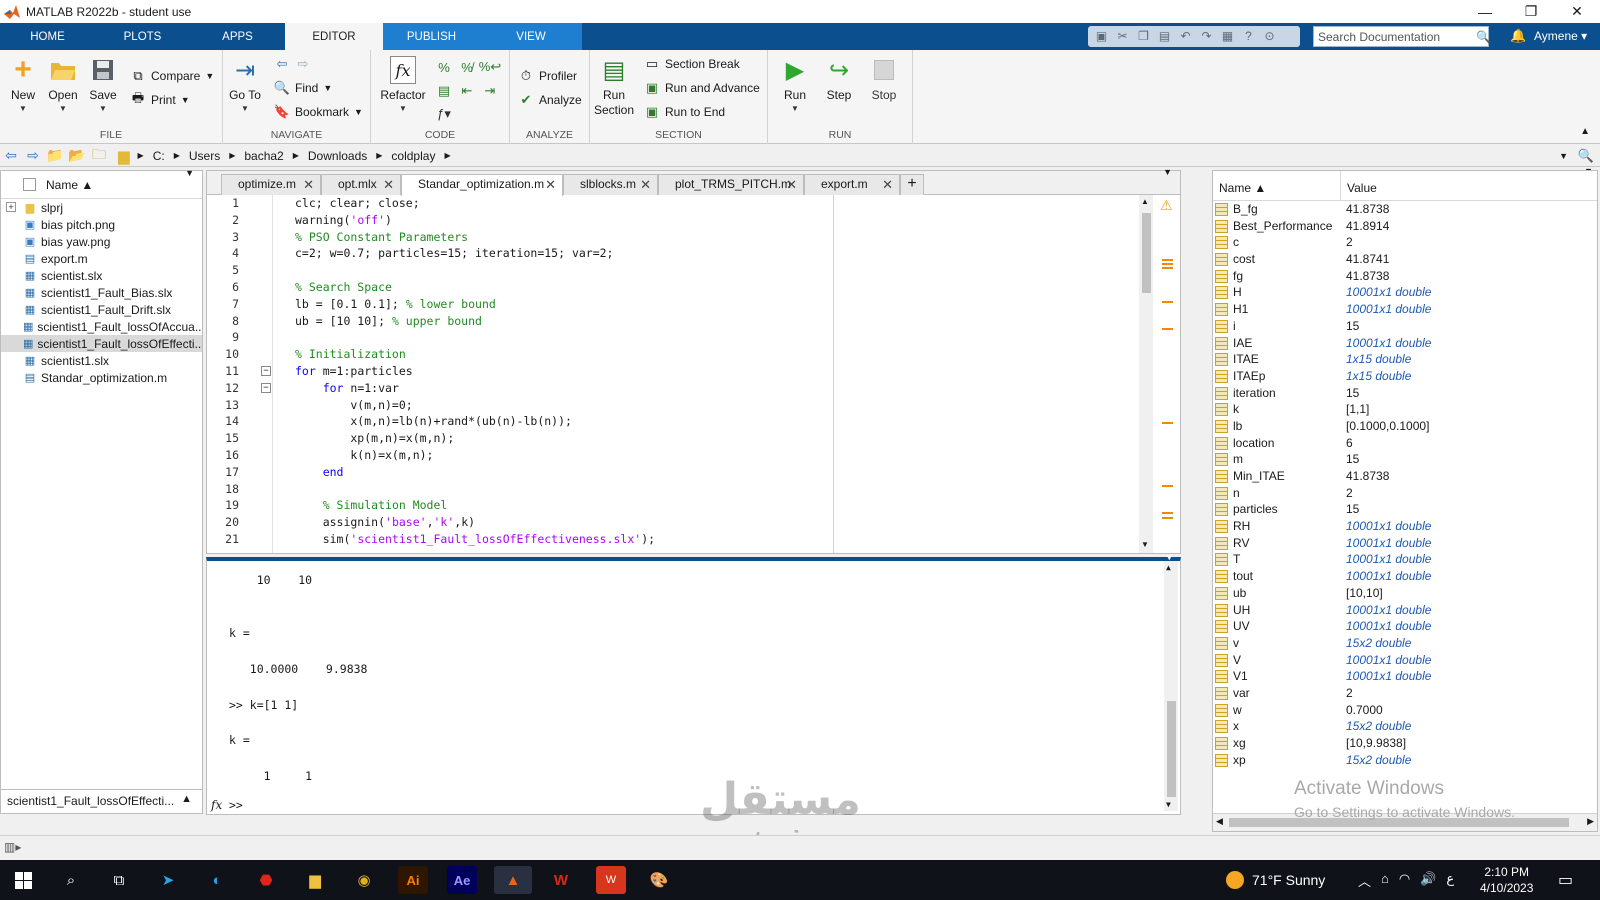 This screenshot has width=1600, height=900. Describe the element at coordinates (223, 354) in the screenshot. I see `line-number: 10` at that location.